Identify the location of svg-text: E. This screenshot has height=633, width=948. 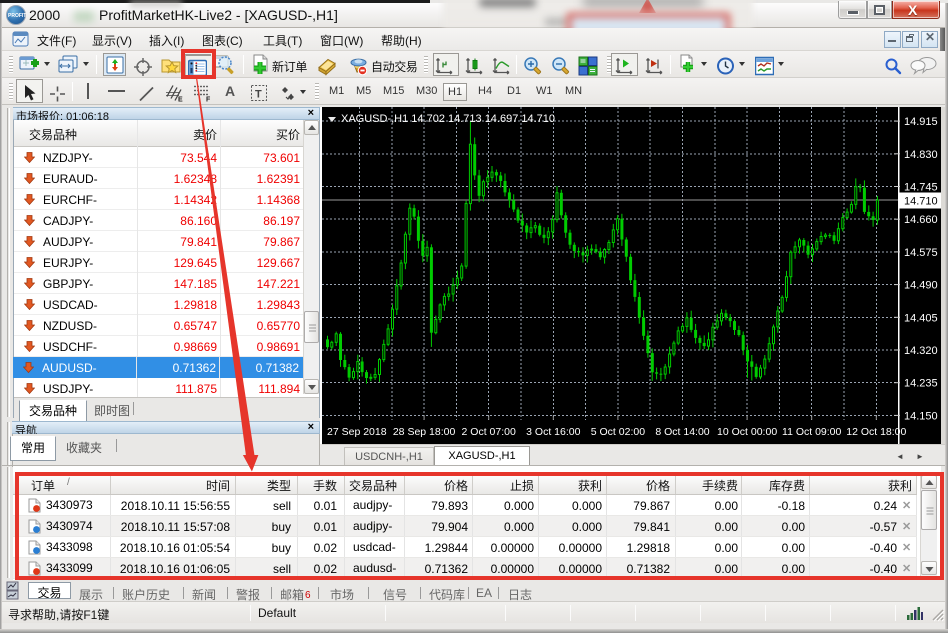
(180, 100).